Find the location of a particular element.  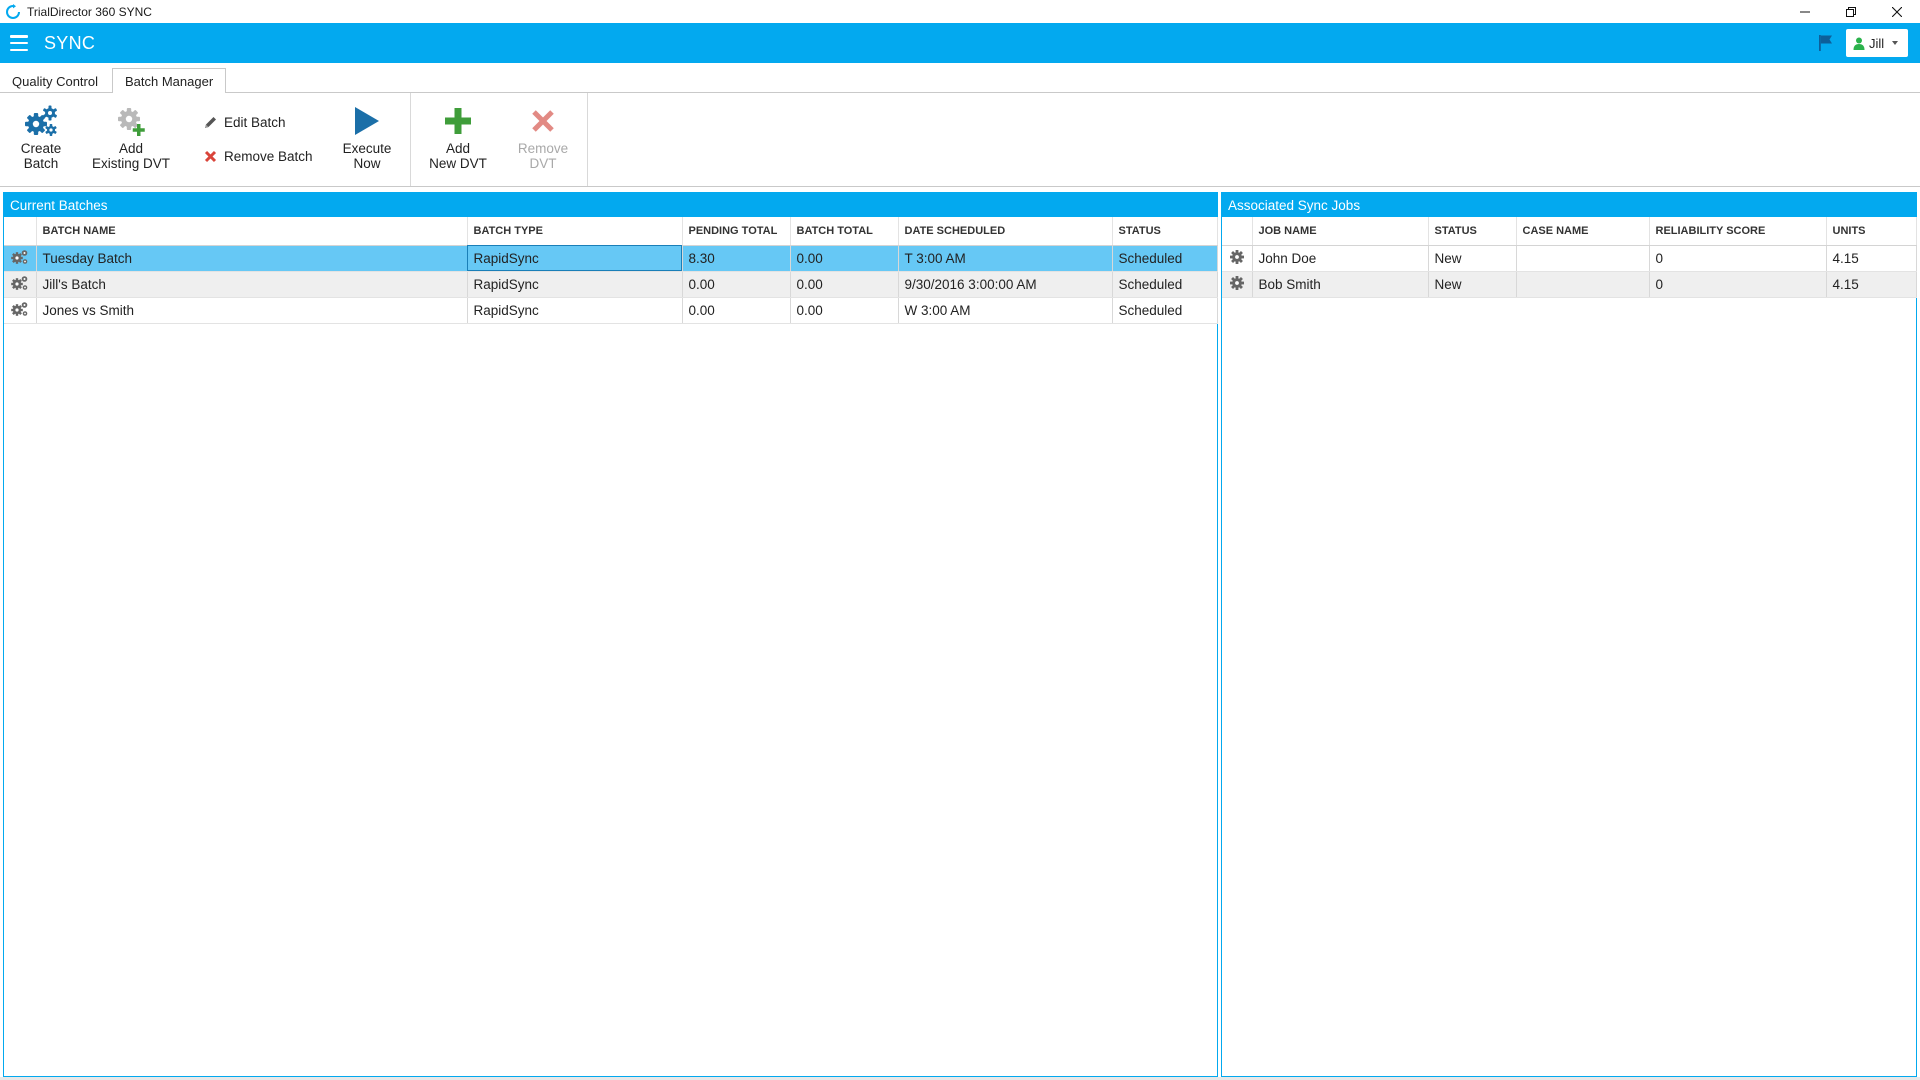

column-header: CASE NAME is located at coordinates (1583, 231).